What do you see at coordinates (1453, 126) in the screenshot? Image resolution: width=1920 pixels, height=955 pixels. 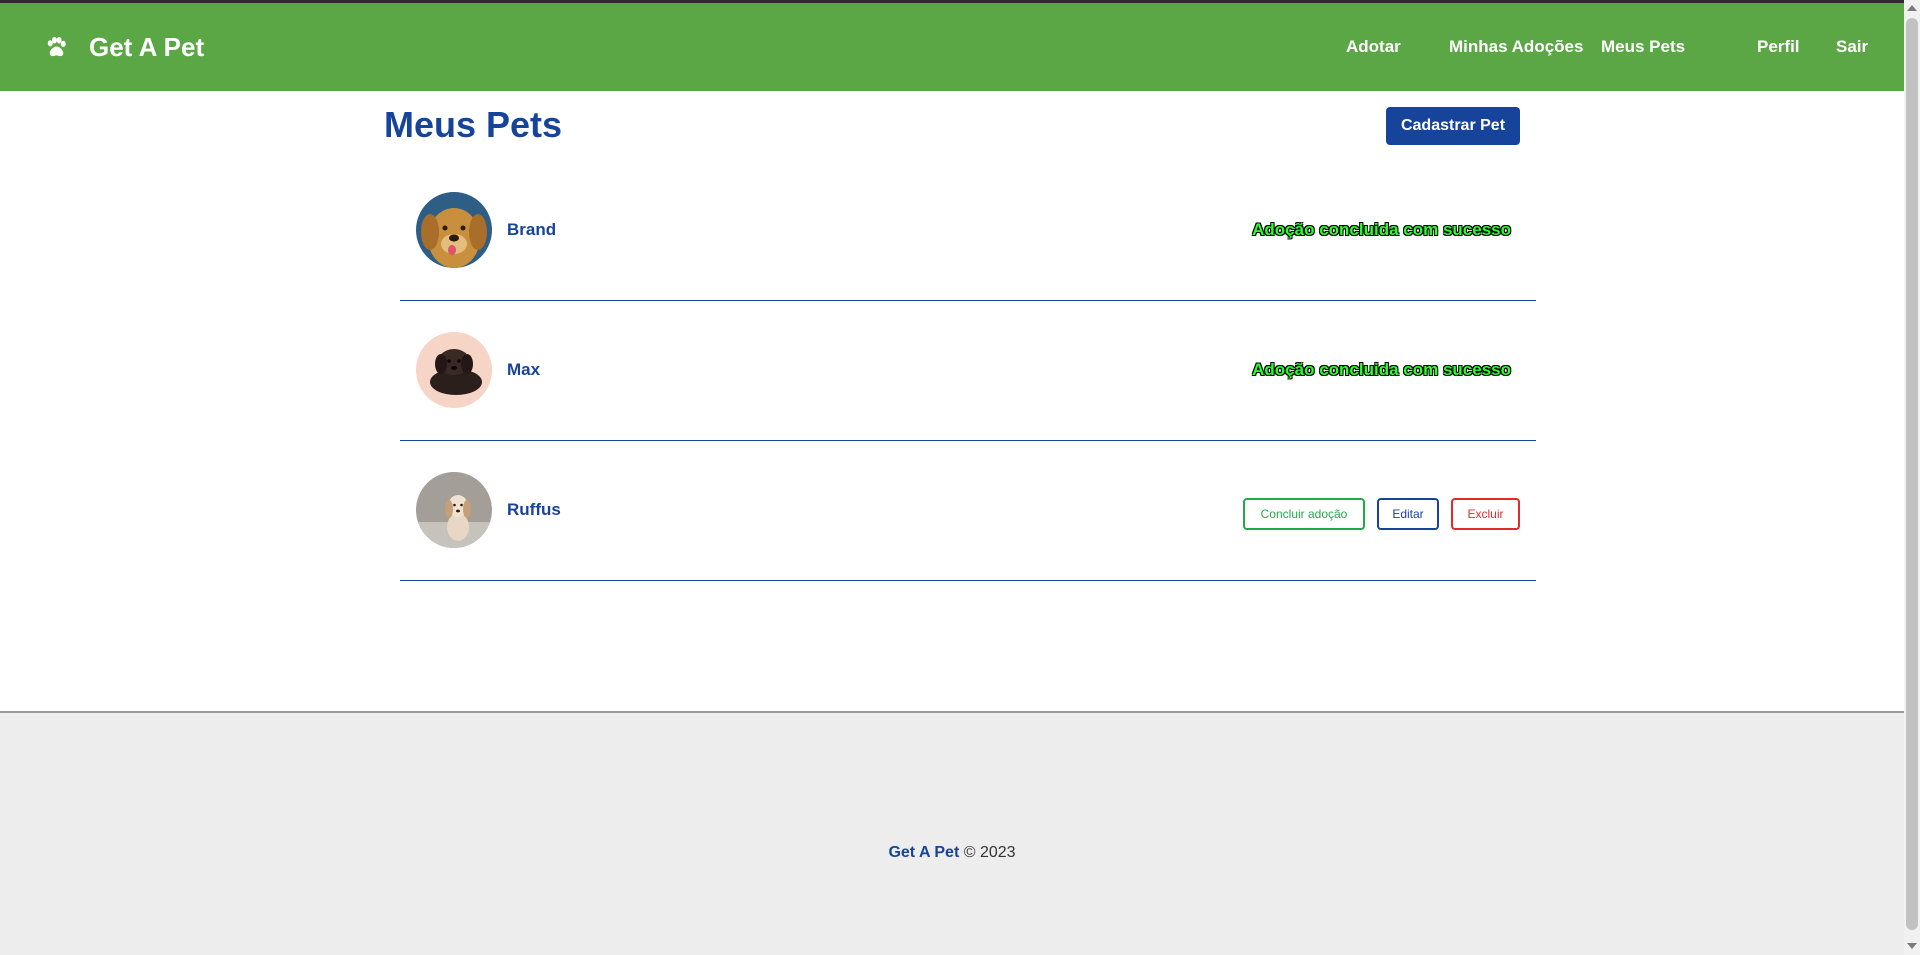 I see `add-pet-button: Cadastrar Pet` at bounding box center [1453, 126].